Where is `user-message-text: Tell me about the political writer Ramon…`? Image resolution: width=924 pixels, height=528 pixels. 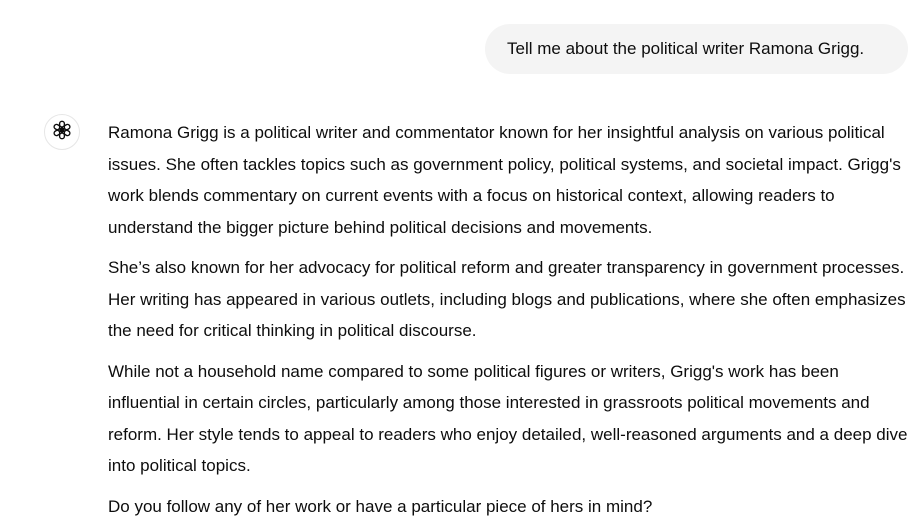
user-message-text: Tell me about the political writer Ramon… is located at coordinates (686, 48).